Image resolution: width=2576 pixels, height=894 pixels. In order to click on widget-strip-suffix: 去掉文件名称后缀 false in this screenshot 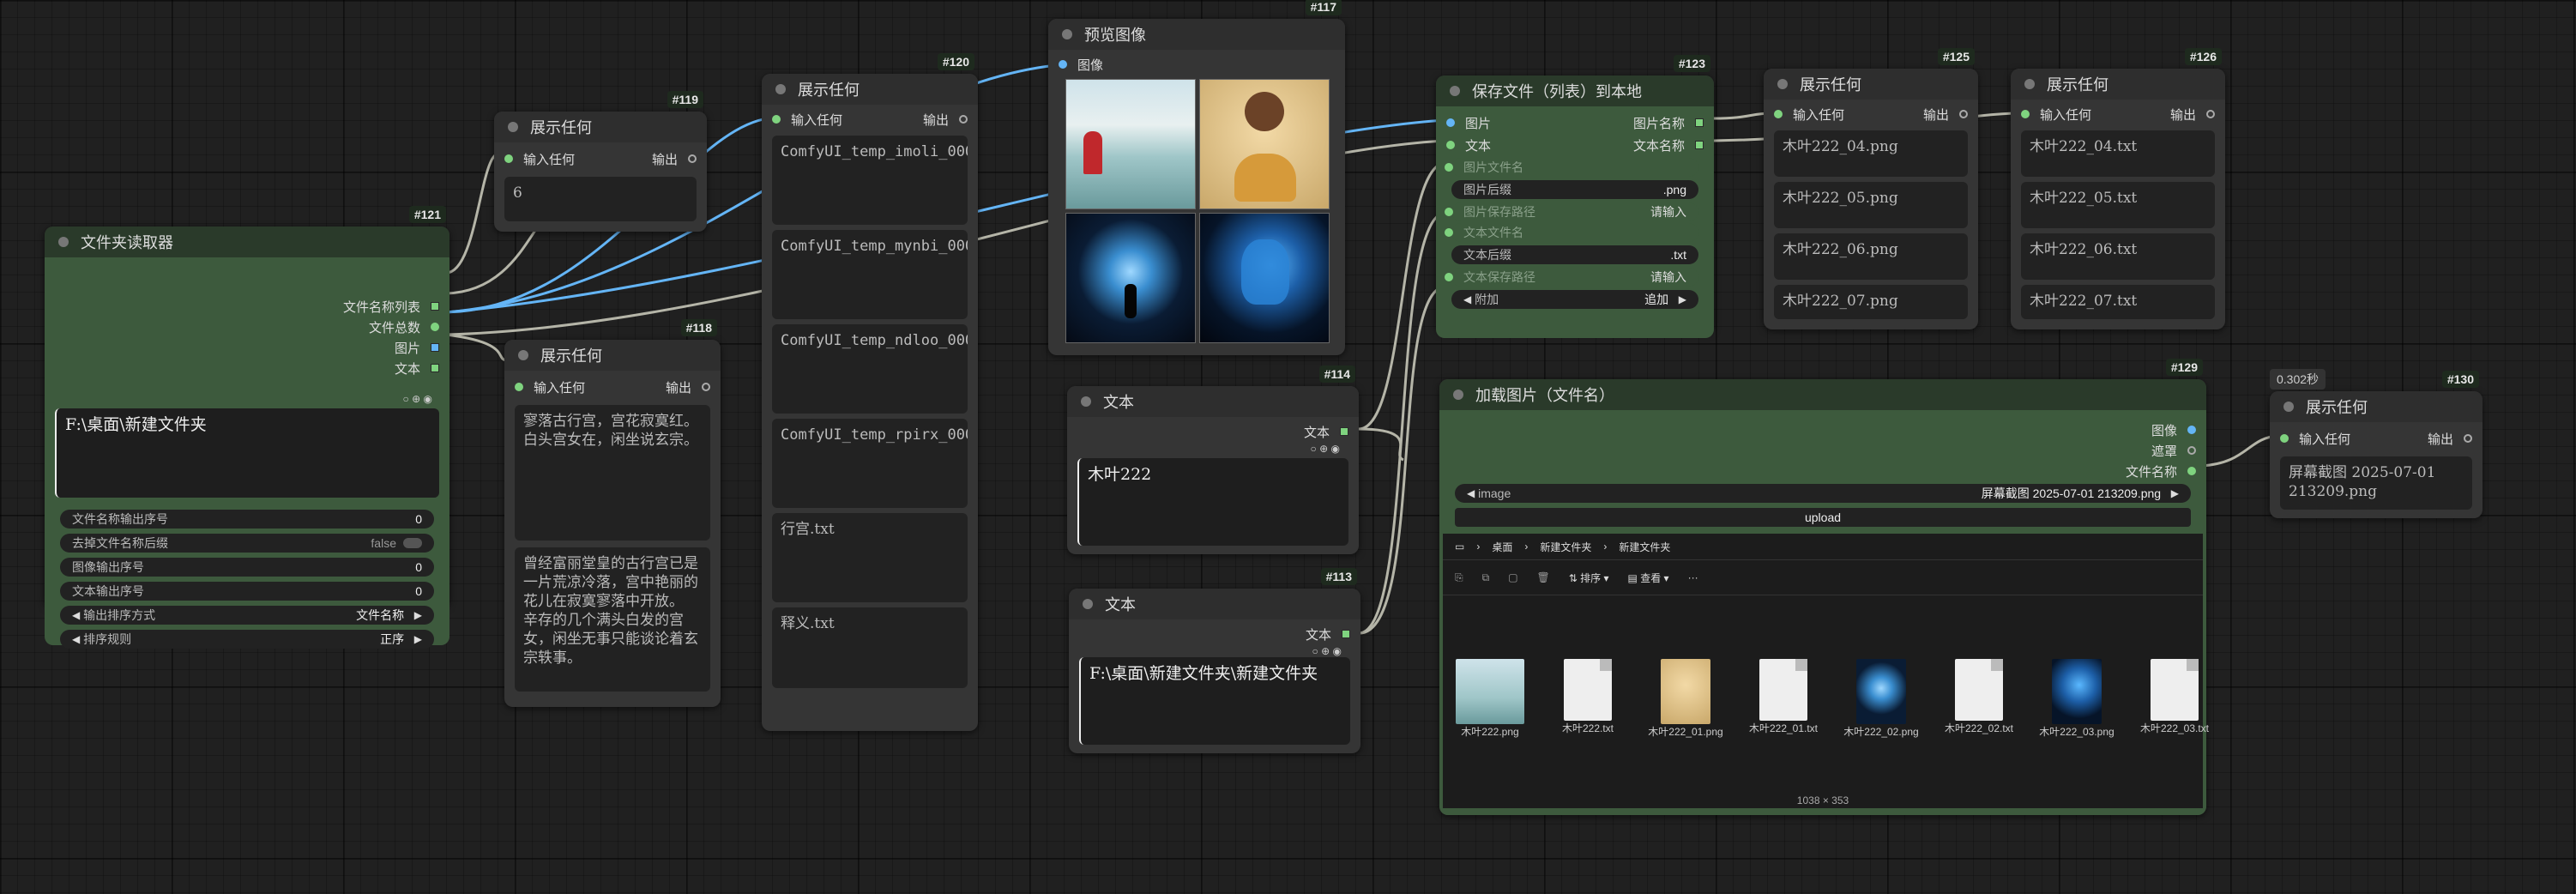, I will do `click(247, 543)`.